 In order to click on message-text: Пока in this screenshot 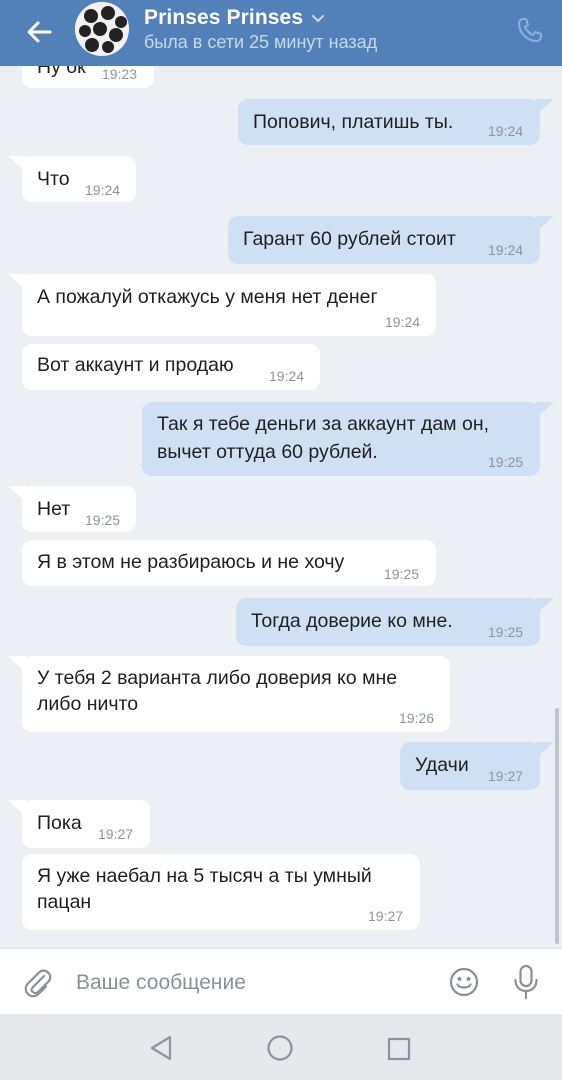, I will do `click(59, 823)`.